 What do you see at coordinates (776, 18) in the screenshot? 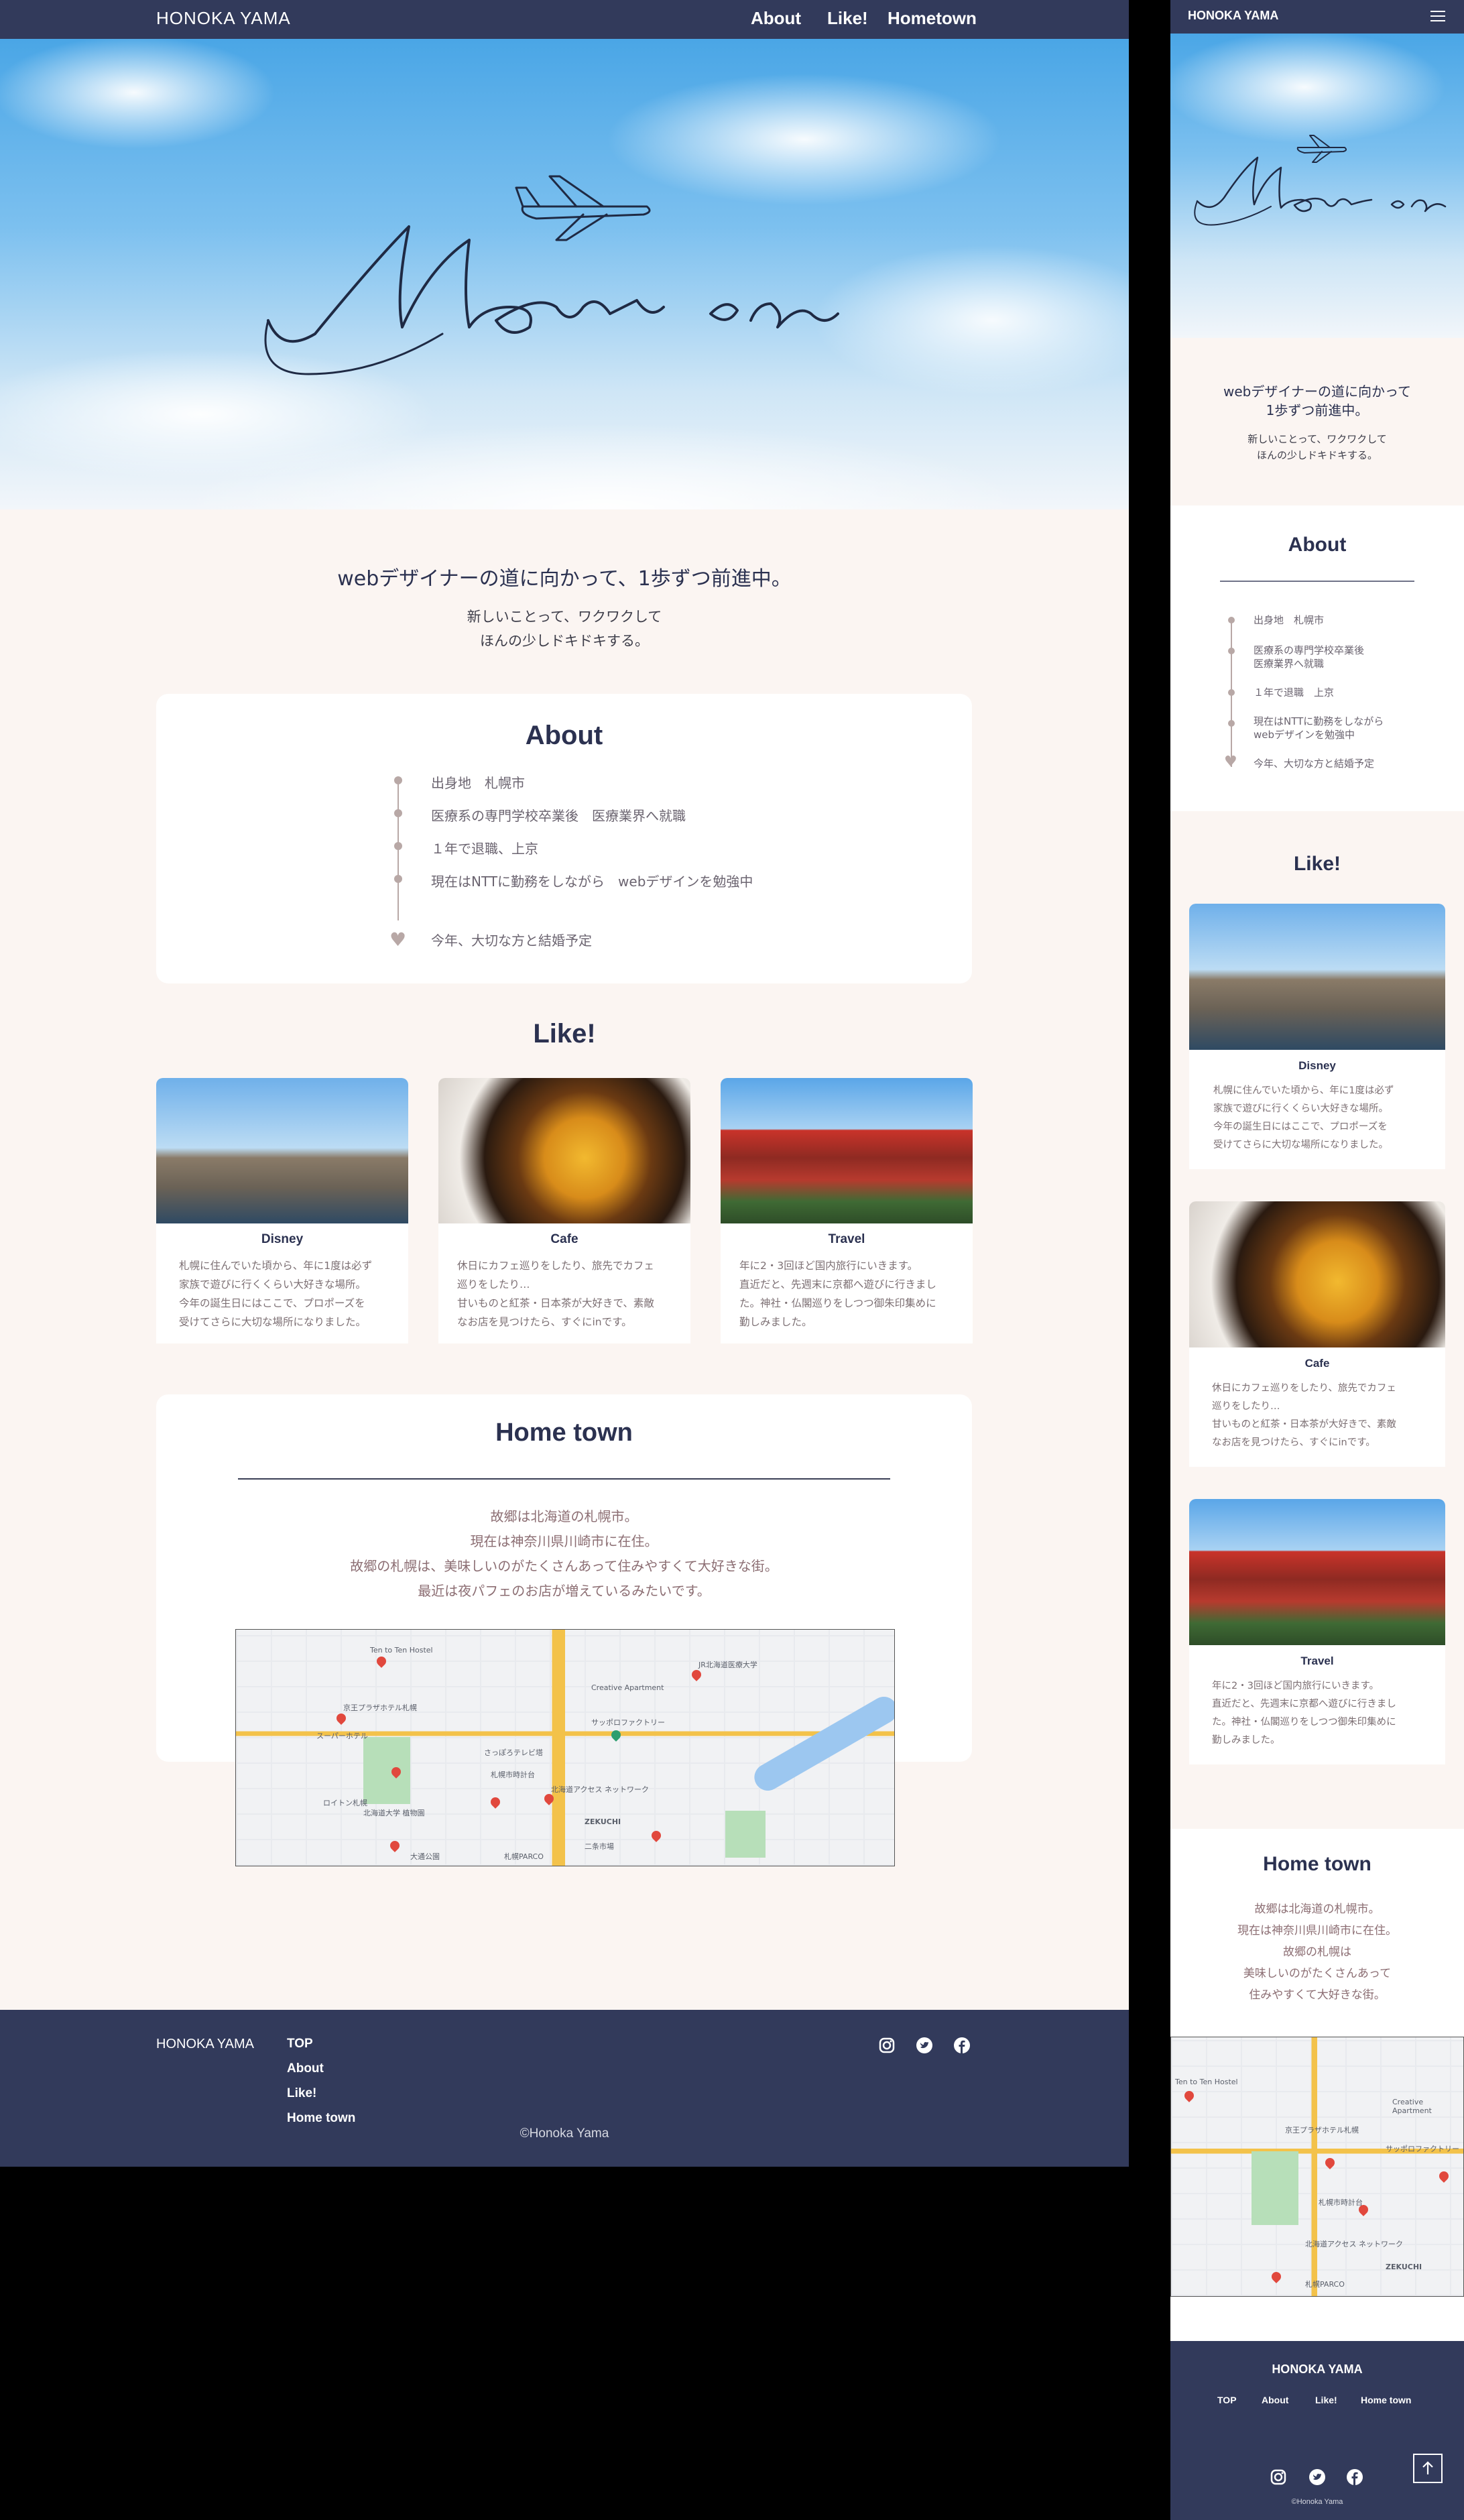
I see `nav-about: About` at bounding box center [776, 18].